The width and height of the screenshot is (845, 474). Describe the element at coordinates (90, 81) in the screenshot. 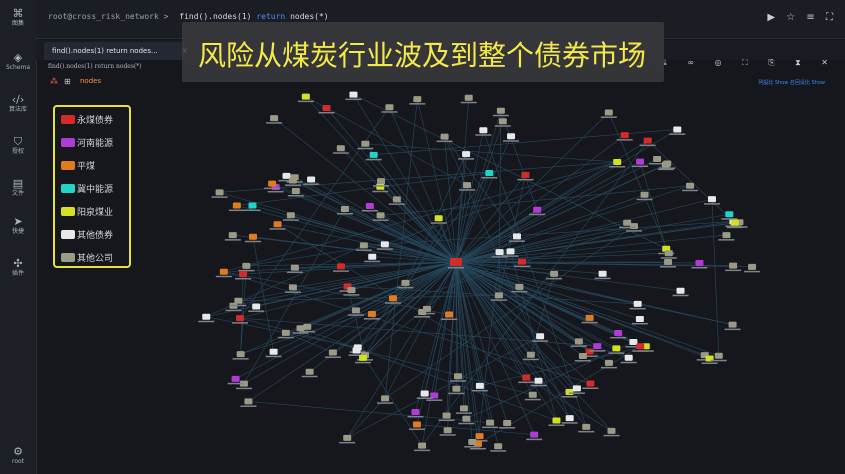

I see `nodes-tab: nodes` at that location.